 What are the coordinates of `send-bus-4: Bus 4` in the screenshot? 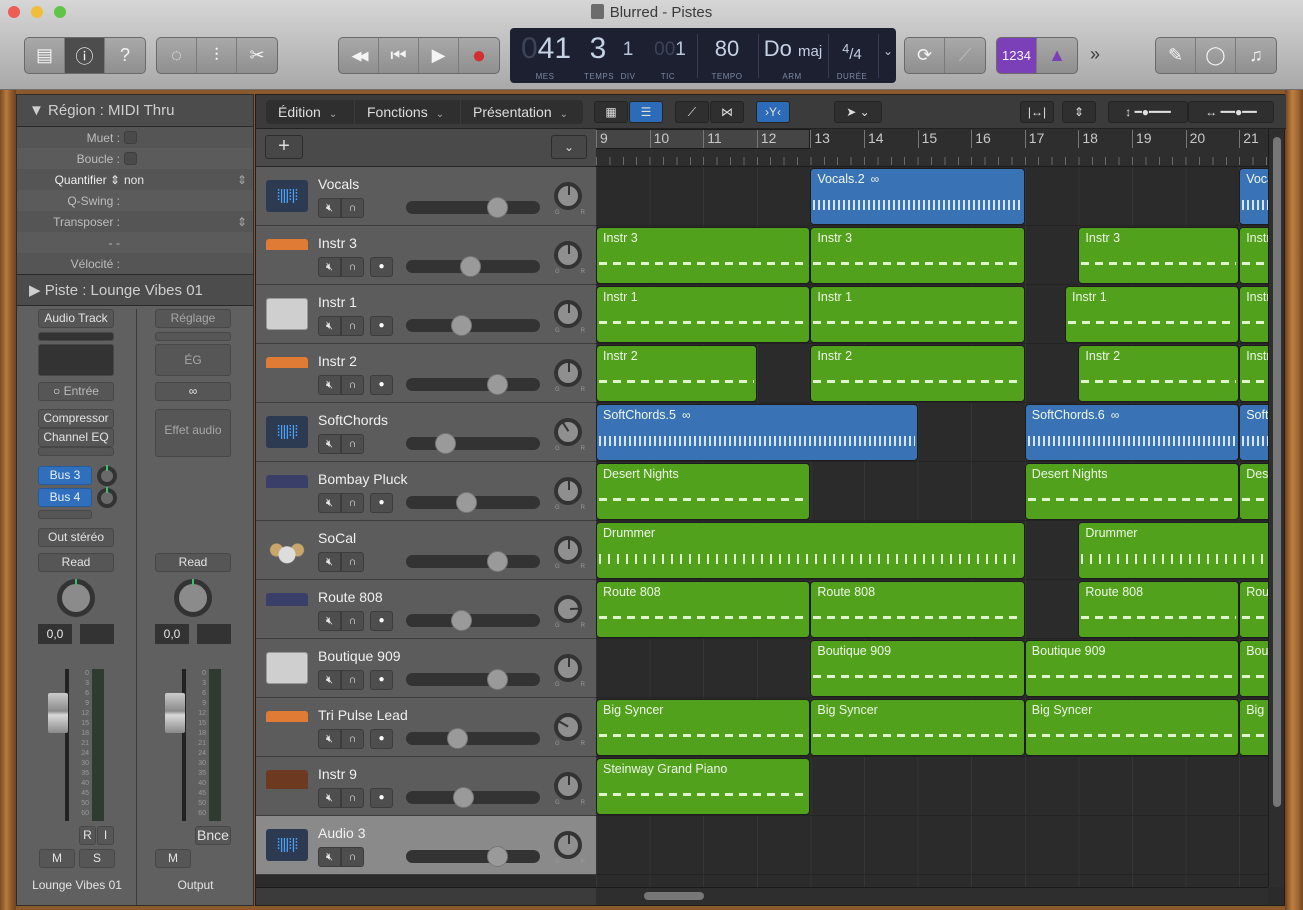 It's located at (65, 497).